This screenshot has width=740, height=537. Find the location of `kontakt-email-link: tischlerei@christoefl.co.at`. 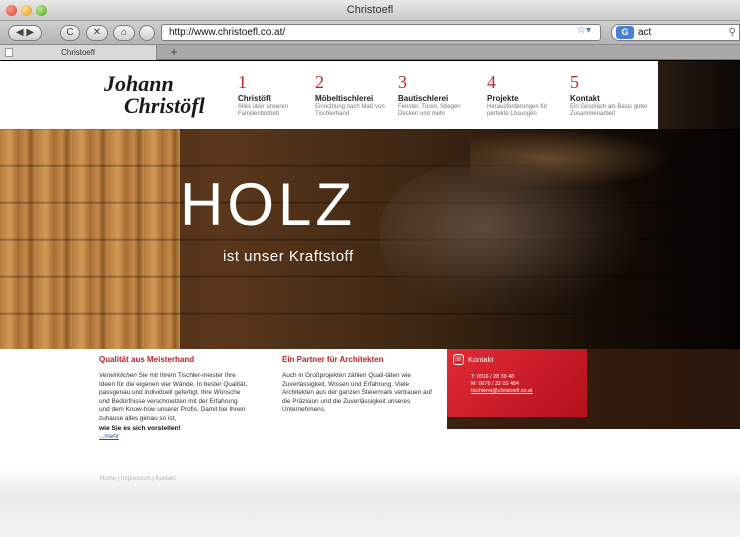

kontakt-email-link: tischlerei@christoefl.co.at is located at coordinates (502, 391).